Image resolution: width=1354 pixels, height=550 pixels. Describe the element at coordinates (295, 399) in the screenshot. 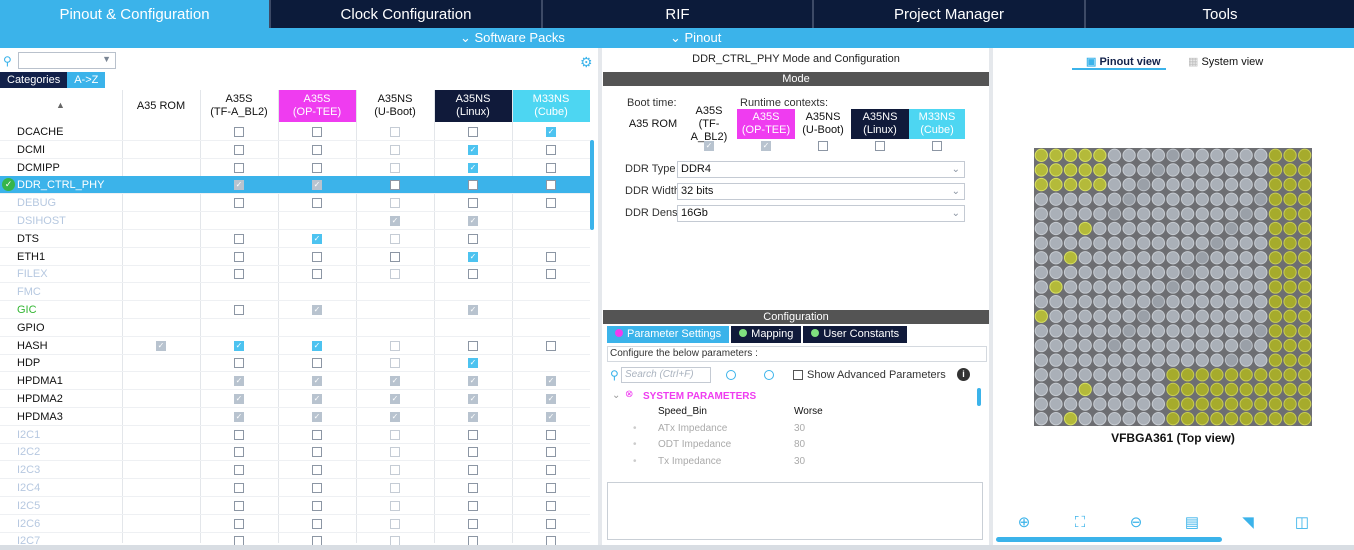

I see `ip-row: HPDMA2 ✓ ✓ ✓ ✓ ✓` at that location.